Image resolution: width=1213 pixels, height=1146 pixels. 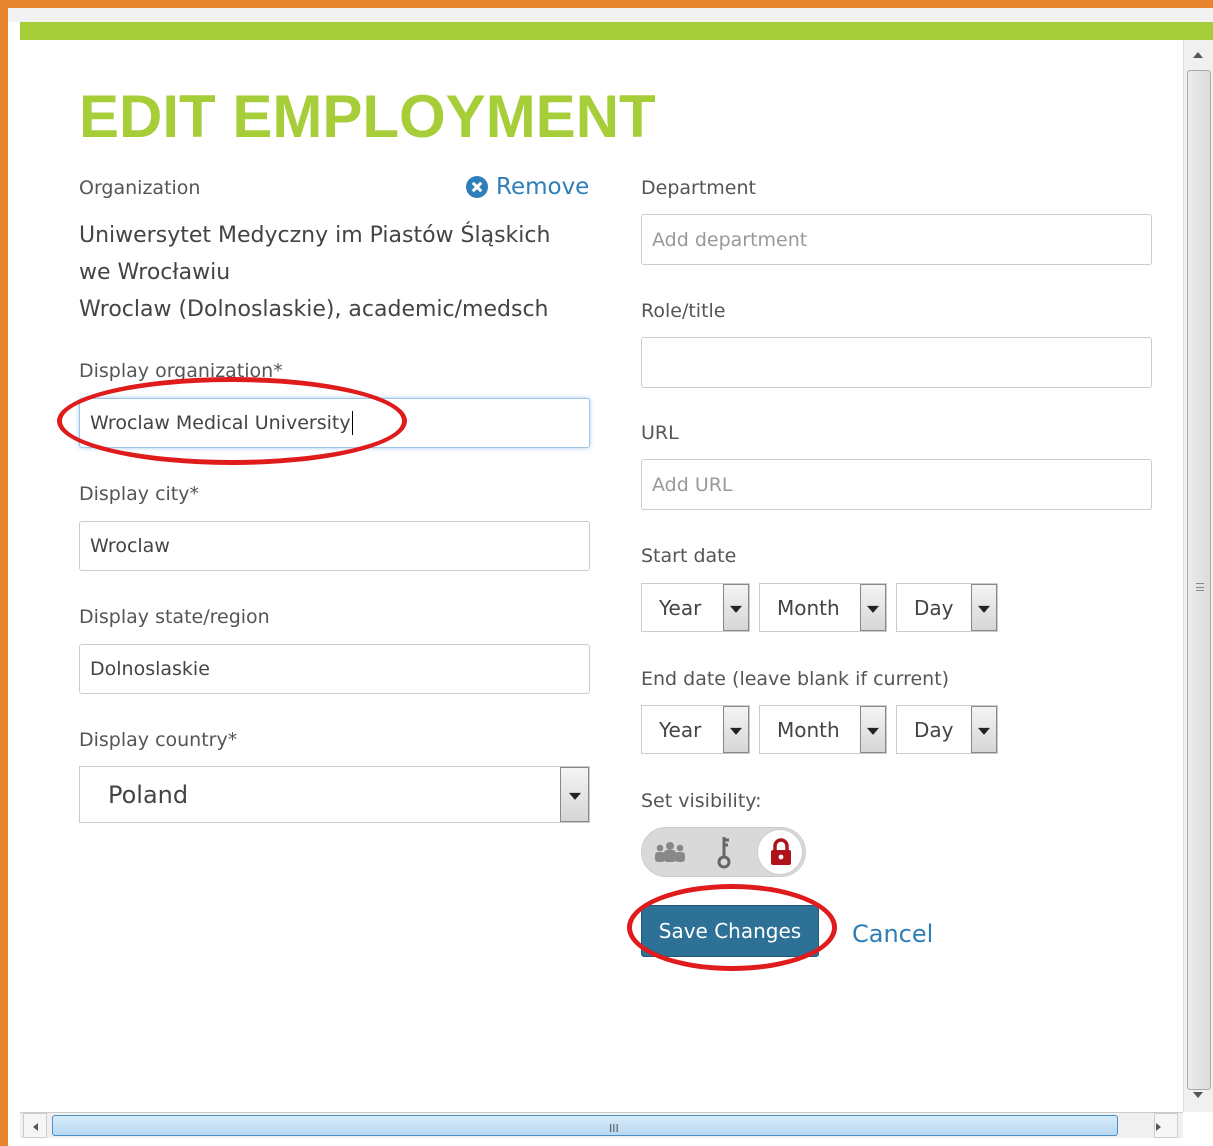 What do you see at coordinates (781, 852) in the screenshot?
I see `lock-icon` at bounding box center [781, 852].